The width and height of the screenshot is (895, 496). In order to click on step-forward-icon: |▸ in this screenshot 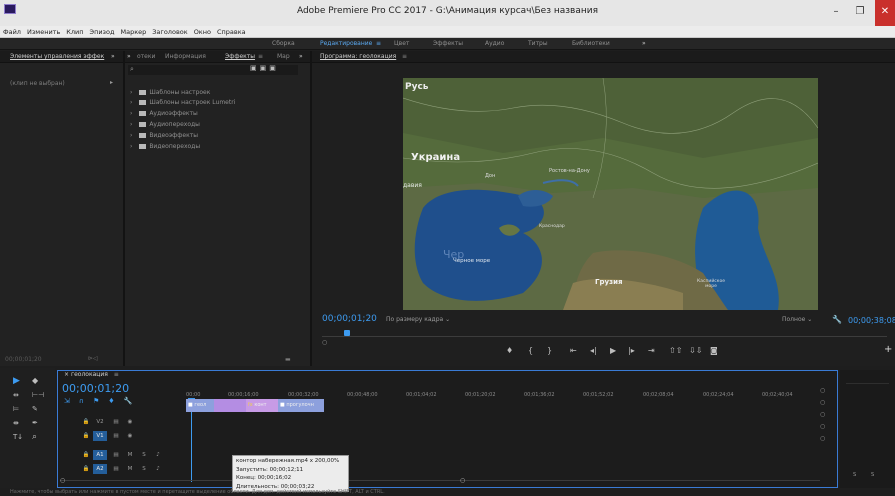, I will do `click(631, 350)`.